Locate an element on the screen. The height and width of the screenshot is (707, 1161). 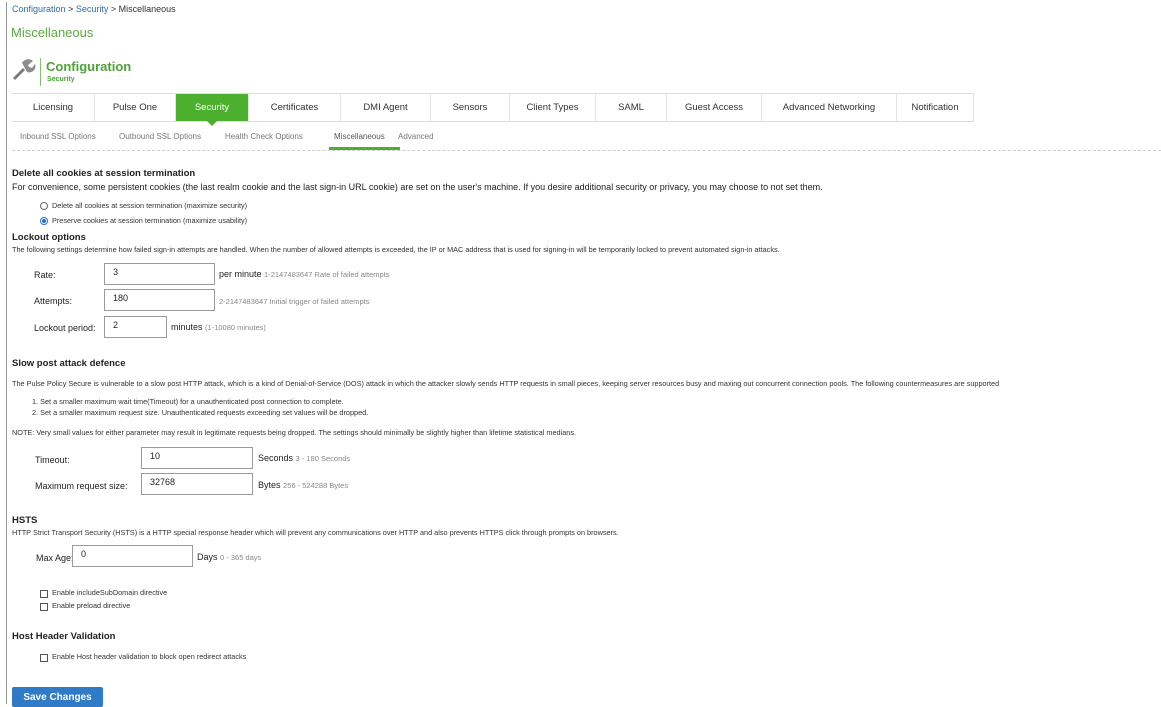
max-request-size-label: Maximum request size: is located at coordinates (81, 486).